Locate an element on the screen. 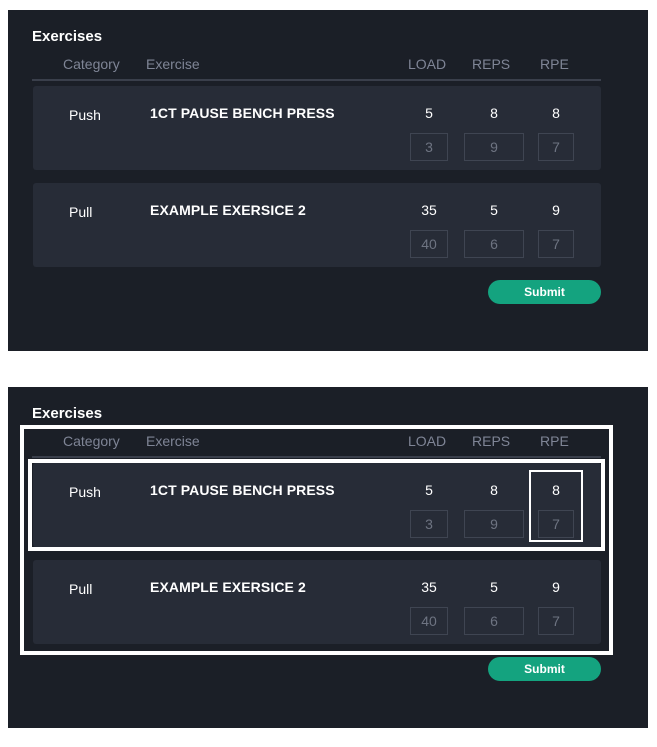  column-header-load: LOAD is located at coordinates (427, 64).